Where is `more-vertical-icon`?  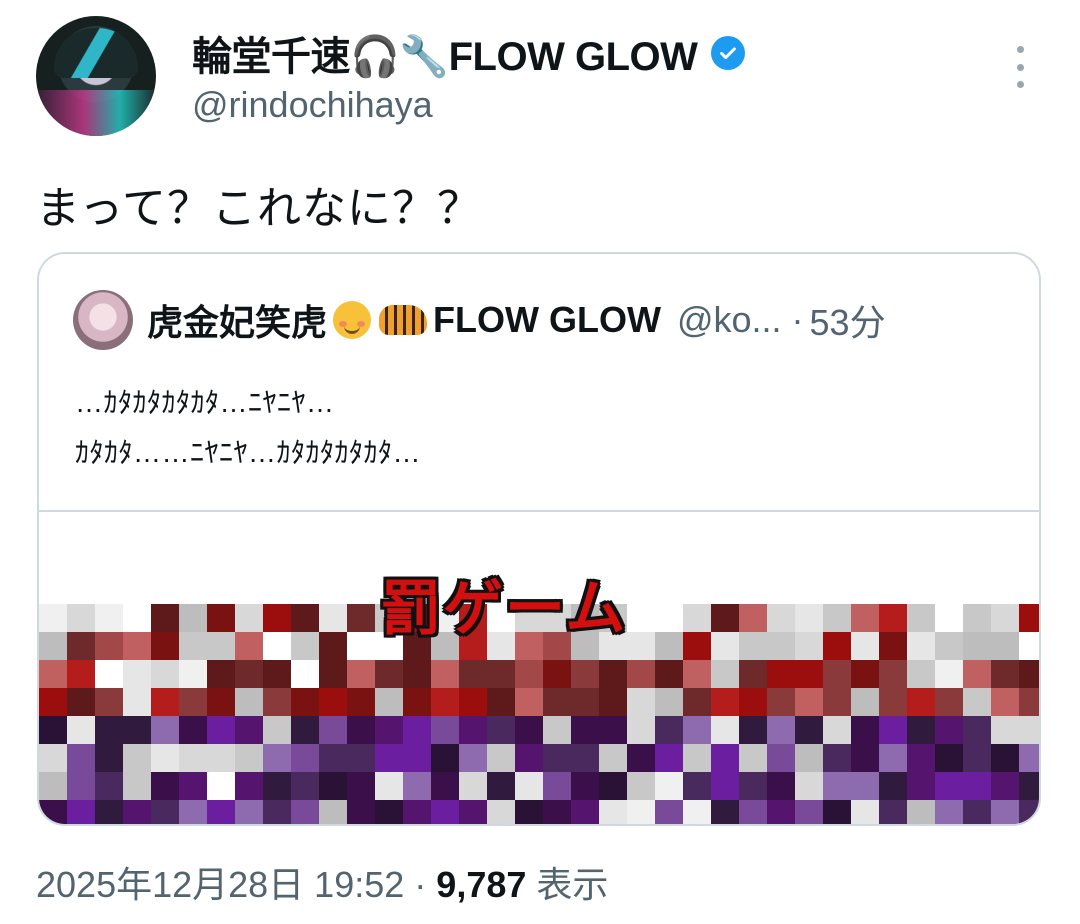 more-vertical-icon is located at coordinates (1020, 67).